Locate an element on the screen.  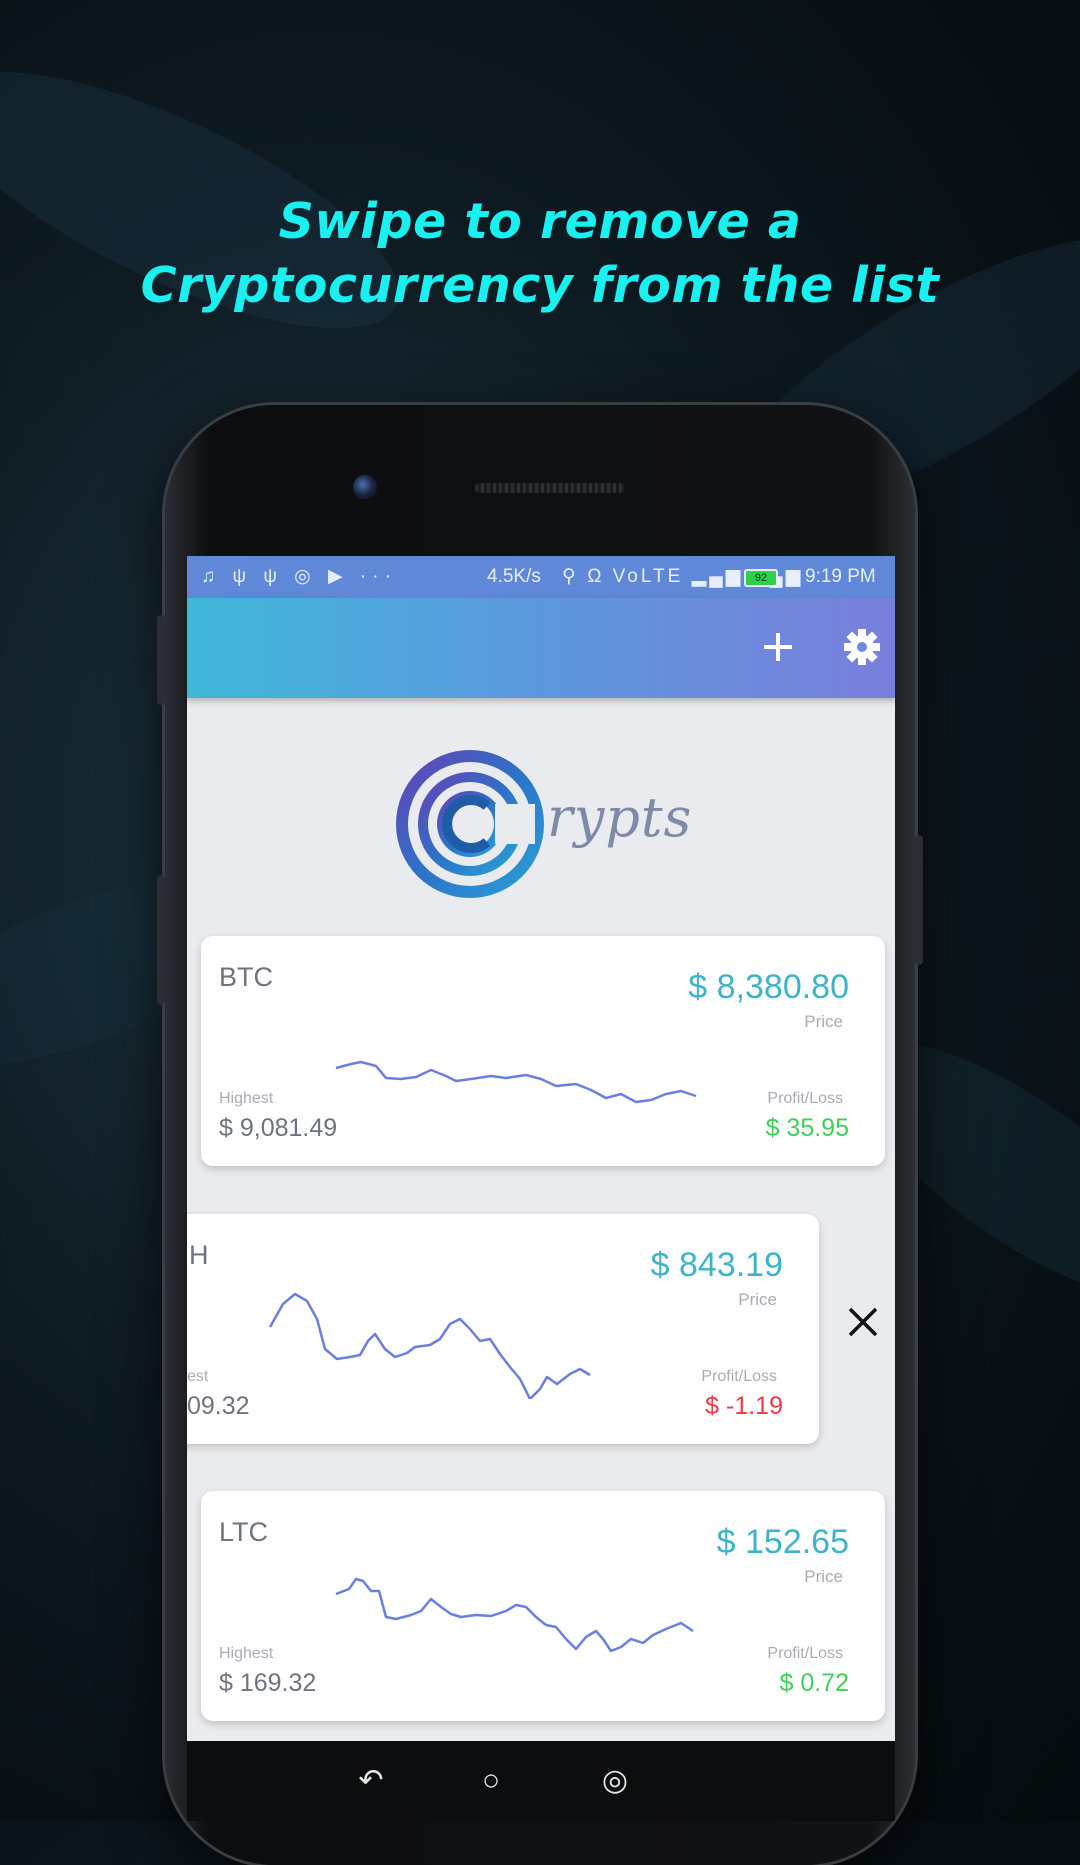
notification-icons: ♫ ψ ψ ◎ ▶ ··· is located at coordinates (299, 576).